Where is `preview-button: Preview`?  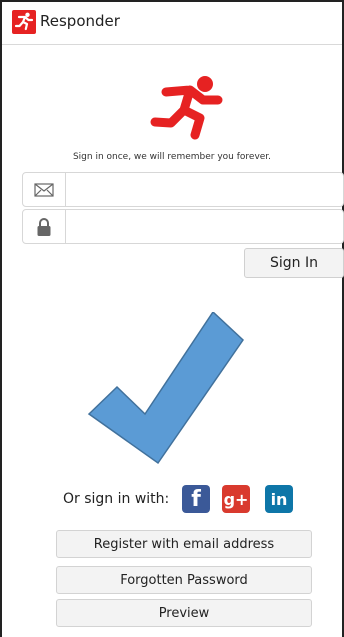
preview-button: Preview is located at coordinates (184, 613).